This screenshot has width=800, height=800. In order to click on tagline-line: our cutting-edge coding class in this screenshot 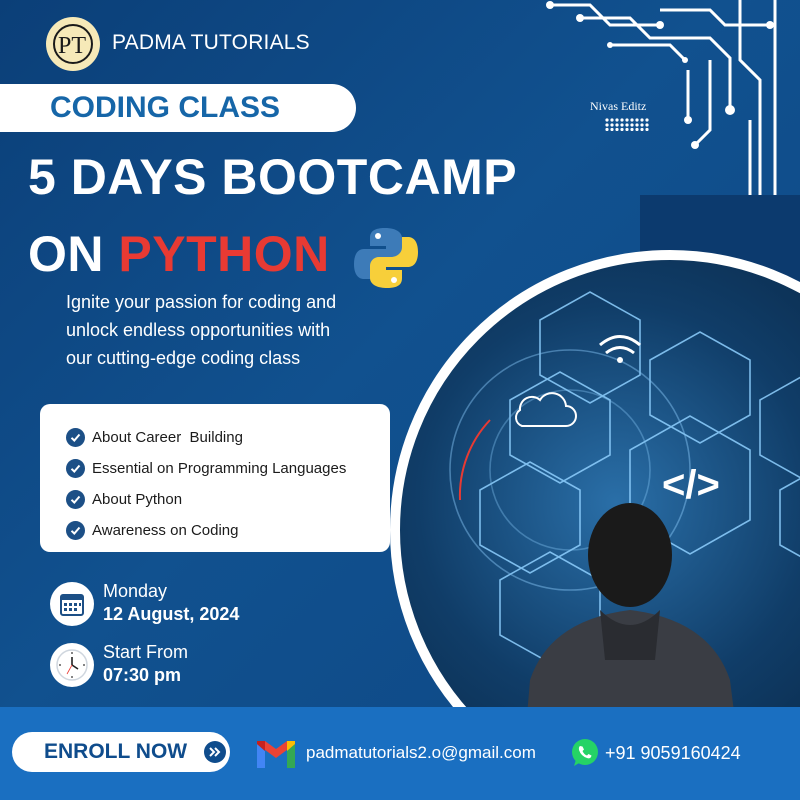, I will do `click(183, 358)`.